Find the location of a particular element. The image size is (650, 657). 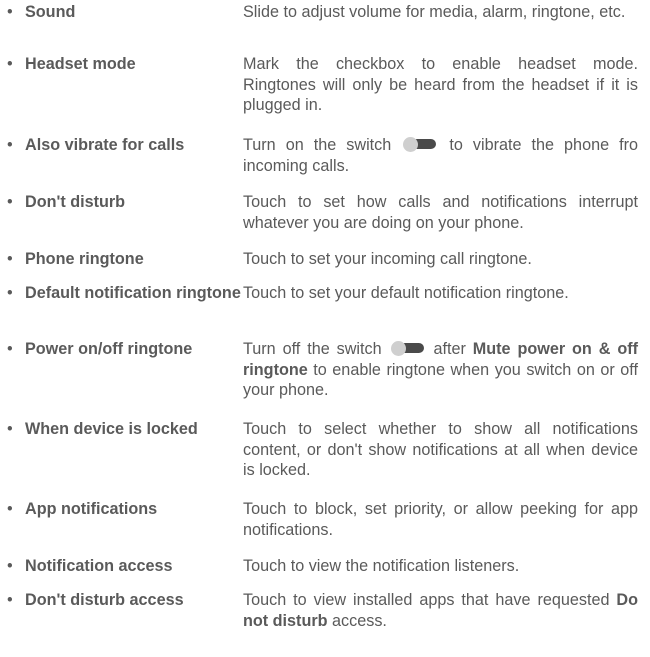

term: • Don't disturb access is located at coordinates (121, 600).